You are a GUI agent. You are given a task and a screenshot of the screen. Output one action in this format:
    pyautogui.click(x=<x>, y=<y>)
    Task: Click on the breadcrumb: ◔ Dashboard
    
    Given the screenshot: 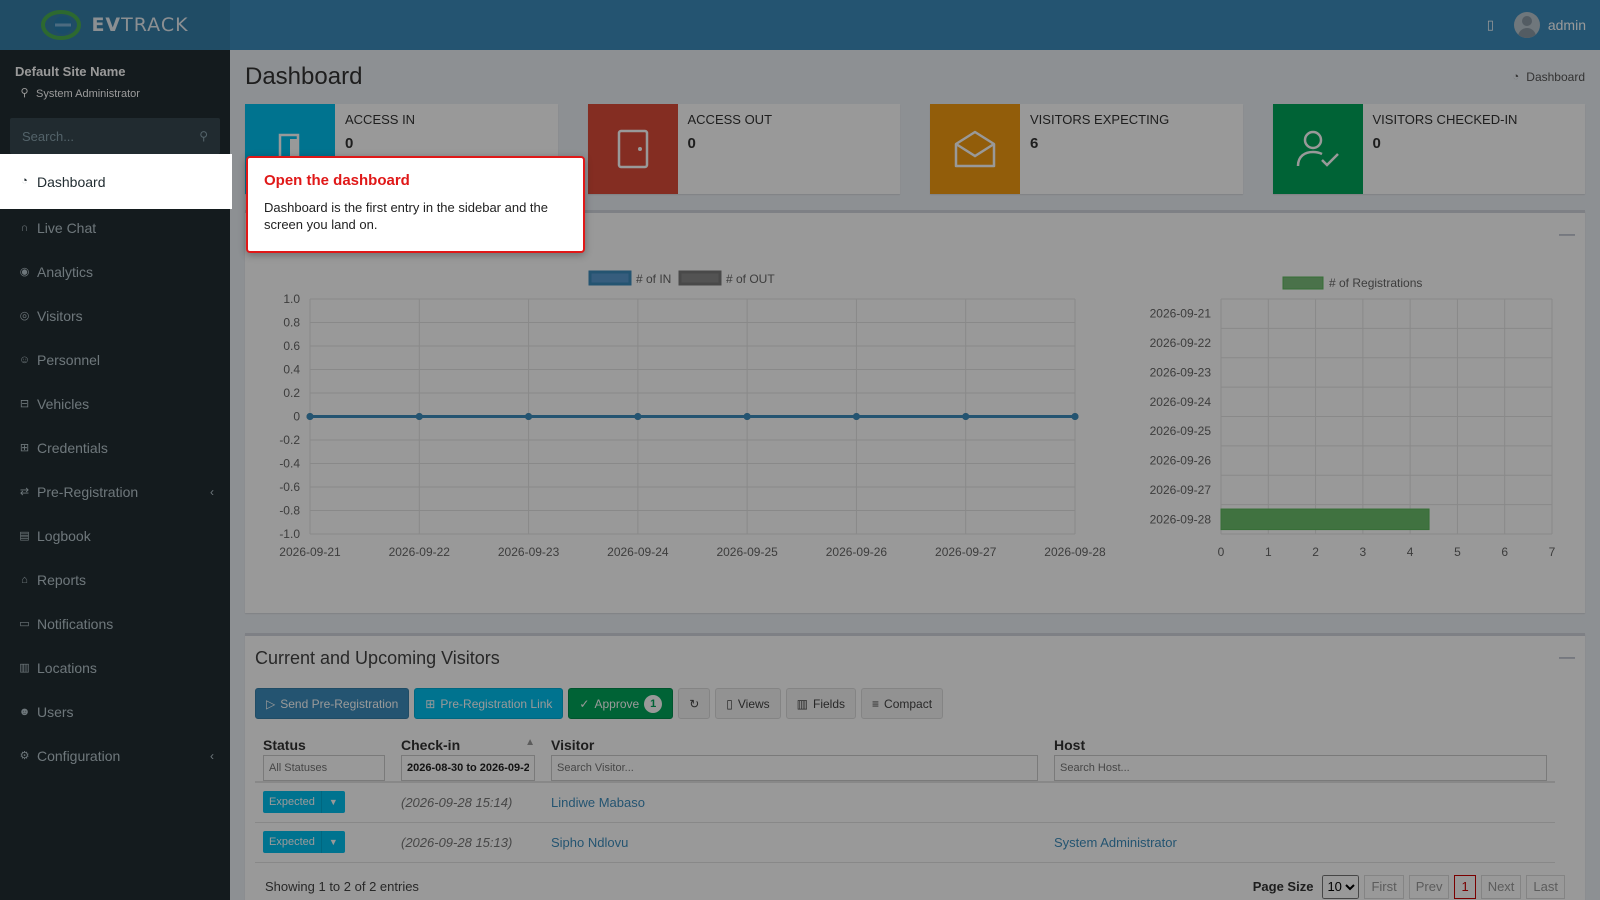 What is the action you would take?
    pyautogui.click(x=1547, y=77)
    